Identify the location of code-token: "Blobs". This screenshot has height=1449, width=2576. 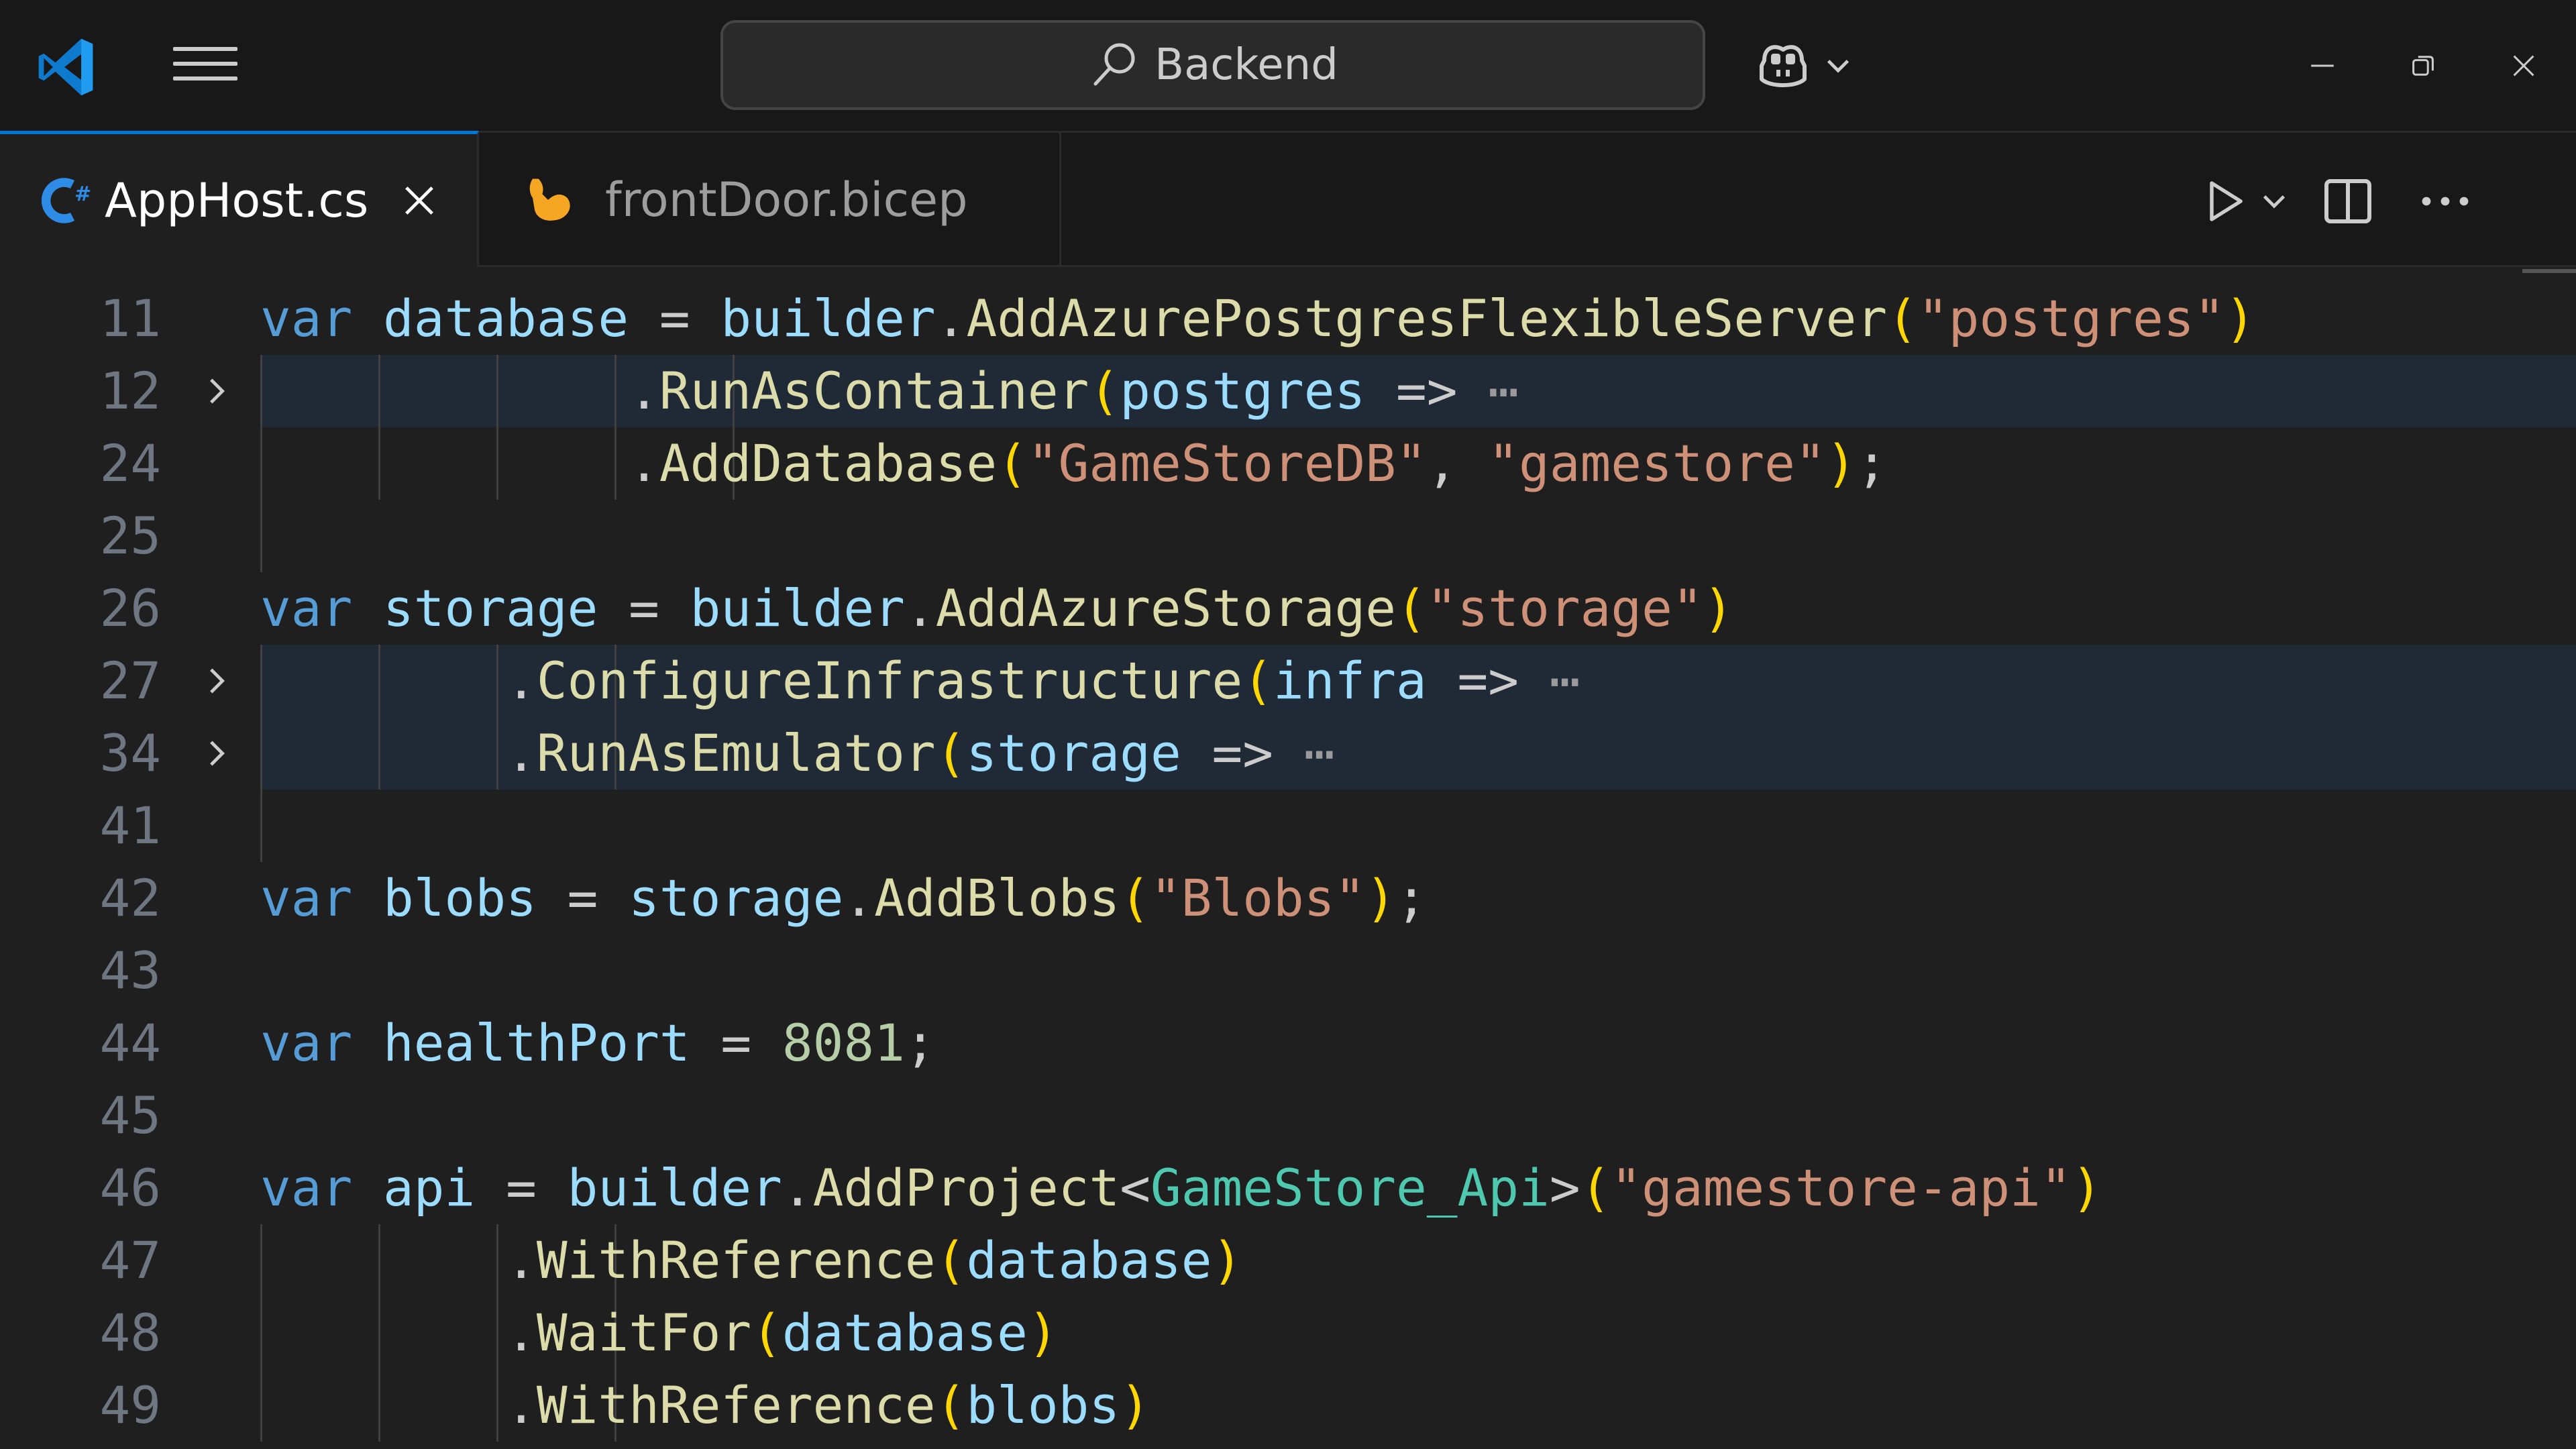
(1258, 898).